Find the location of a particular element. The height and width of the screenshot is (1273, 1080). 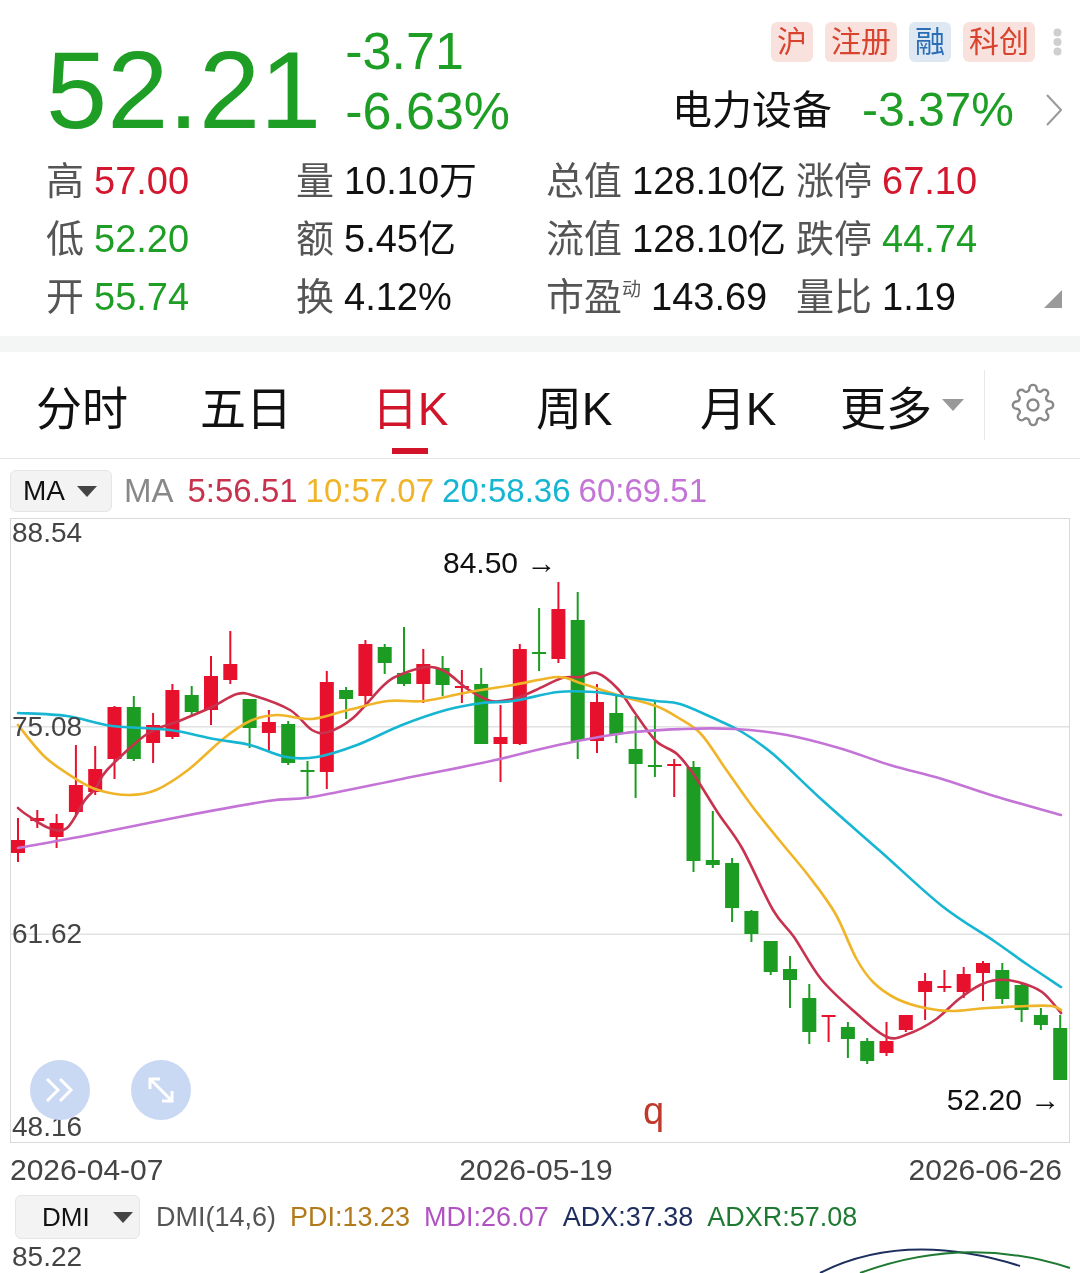

indicator-value: 5:56.51 is located at coordinates (242, 491).